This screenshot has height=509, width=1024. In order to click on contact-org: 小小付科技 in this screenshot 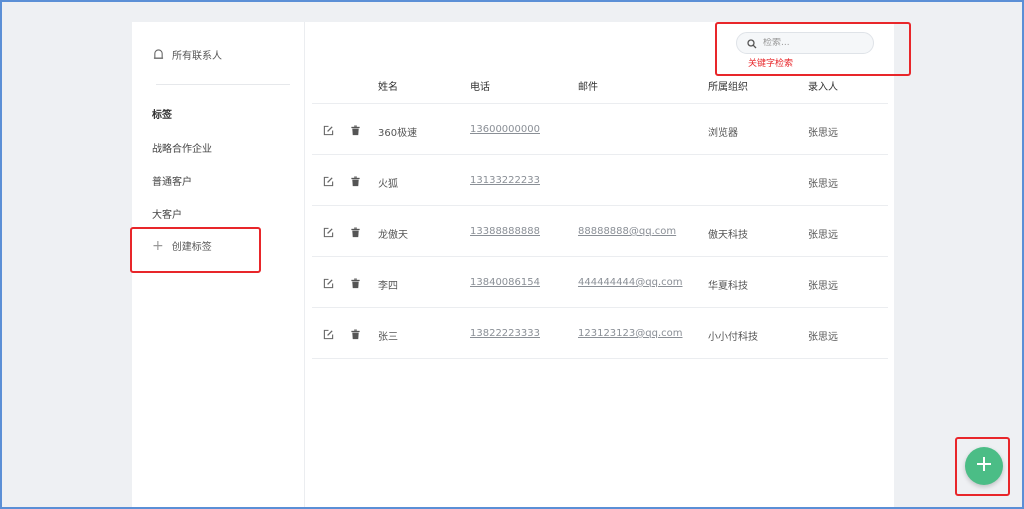, I will do `click(733, 337)`.